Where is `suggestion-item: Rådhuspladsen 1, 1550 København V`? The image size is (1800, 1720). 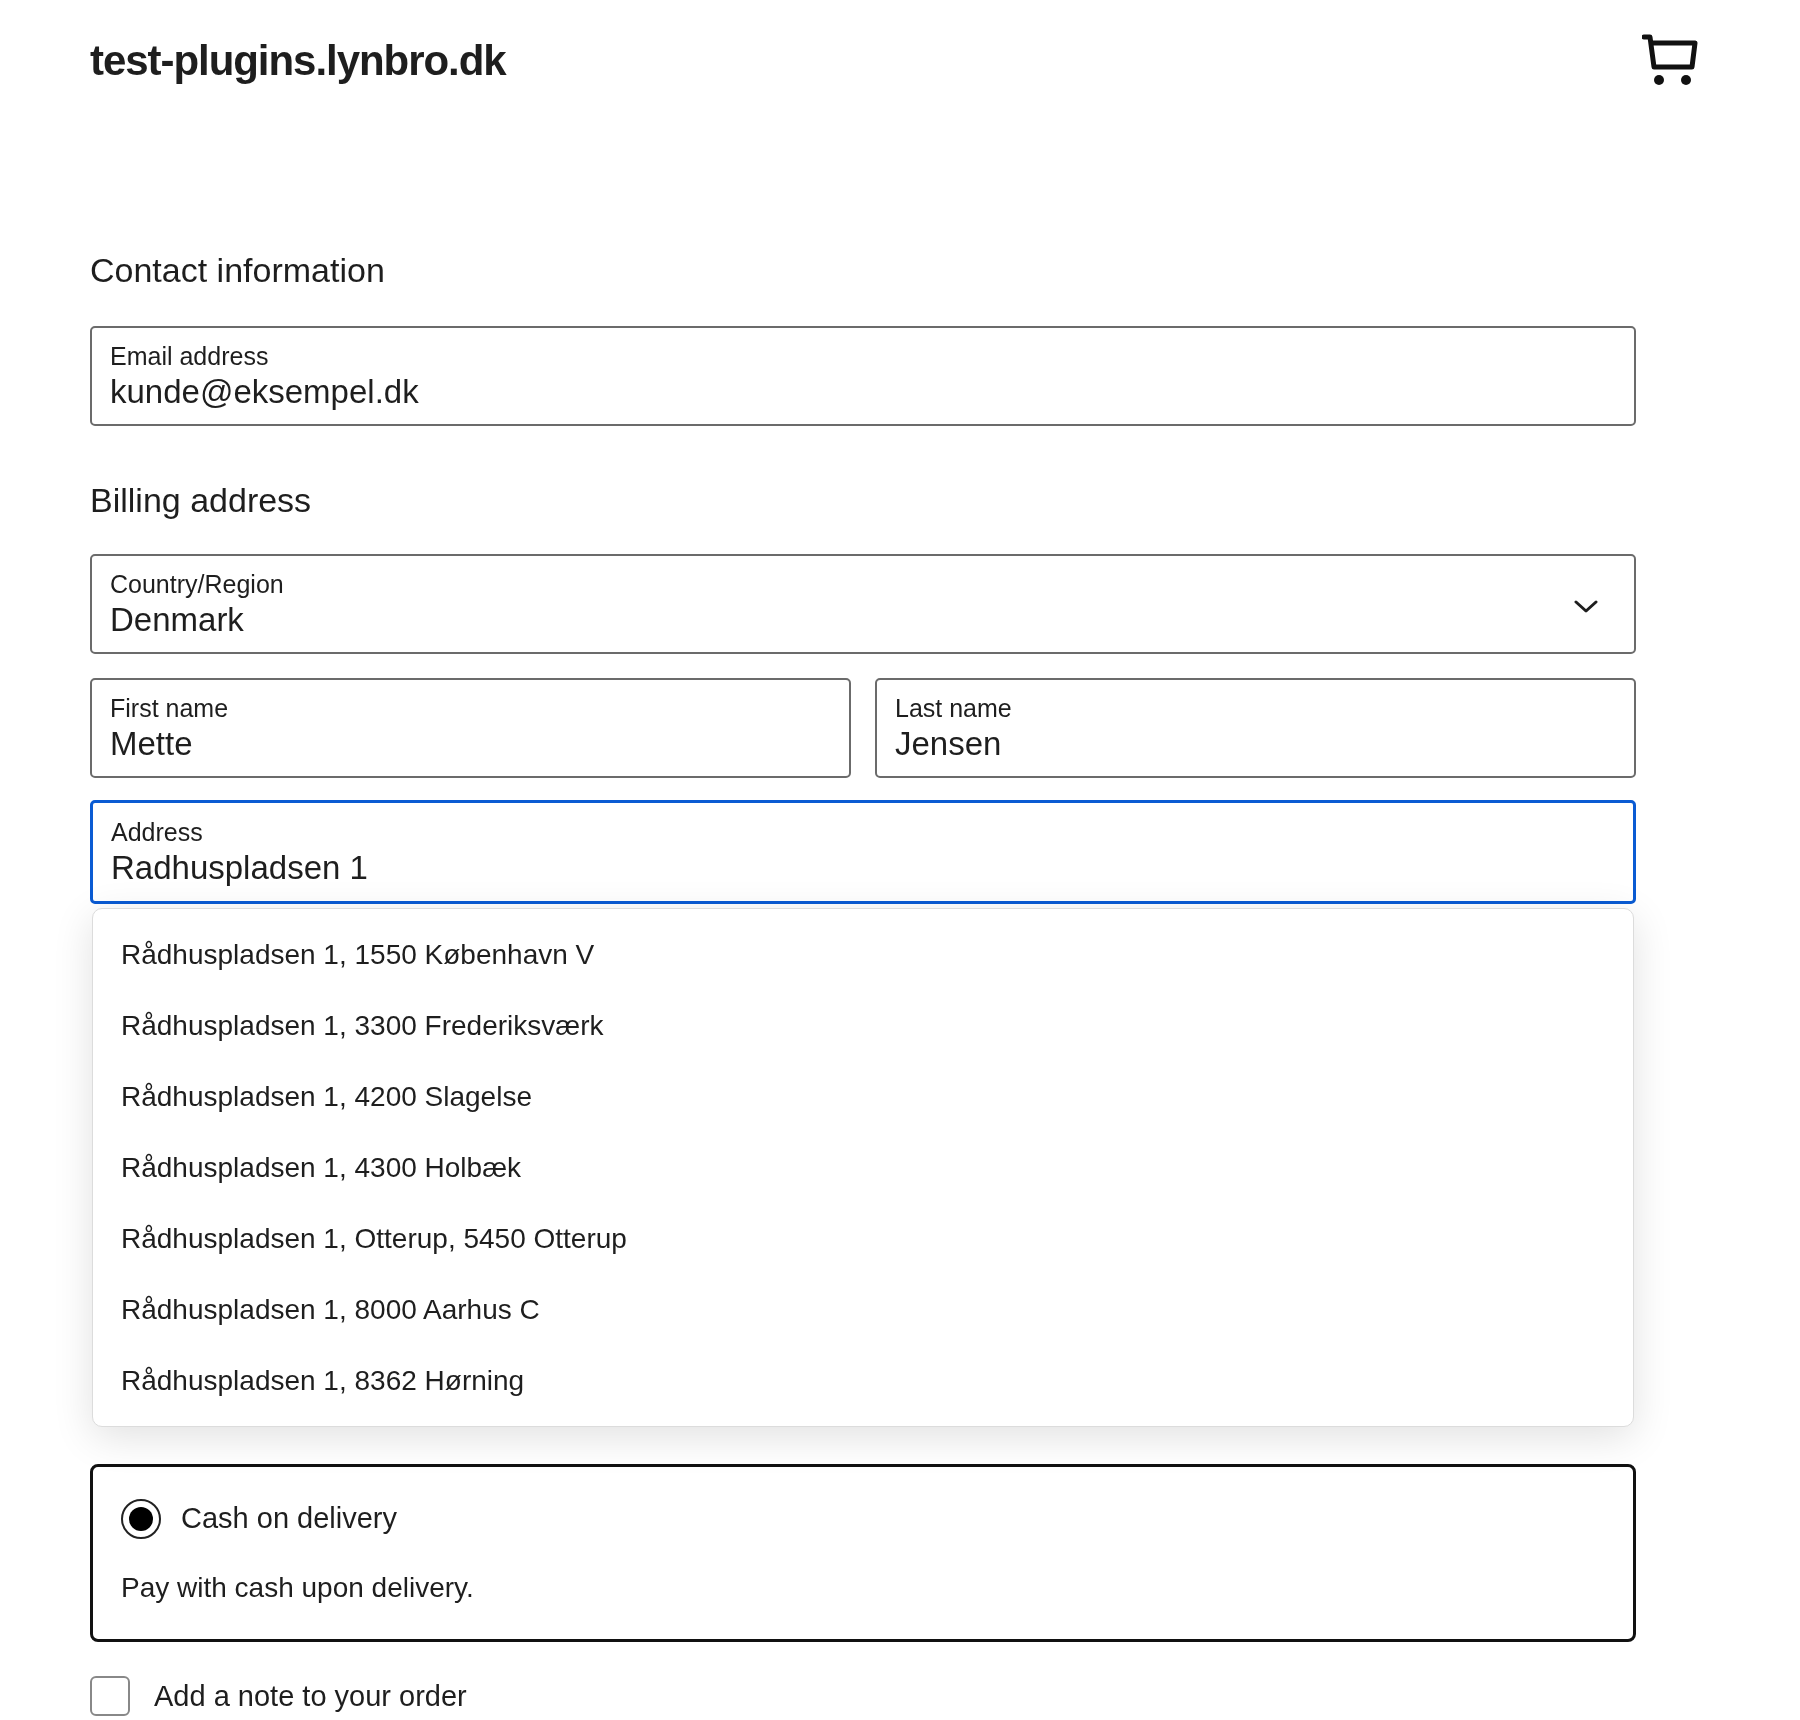 suggestion-item: Rådhuspladsen 1, 1550 København V is located at coordinates (863, 954).